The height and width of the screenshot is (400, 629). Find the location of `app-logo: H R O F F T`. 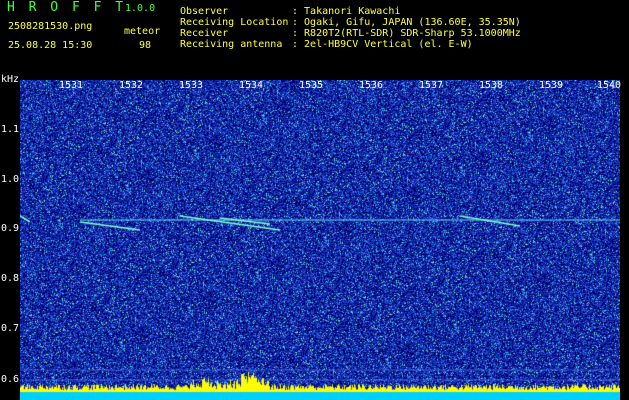

app-logo: H R O F F T is located at coordinates (67, 7).